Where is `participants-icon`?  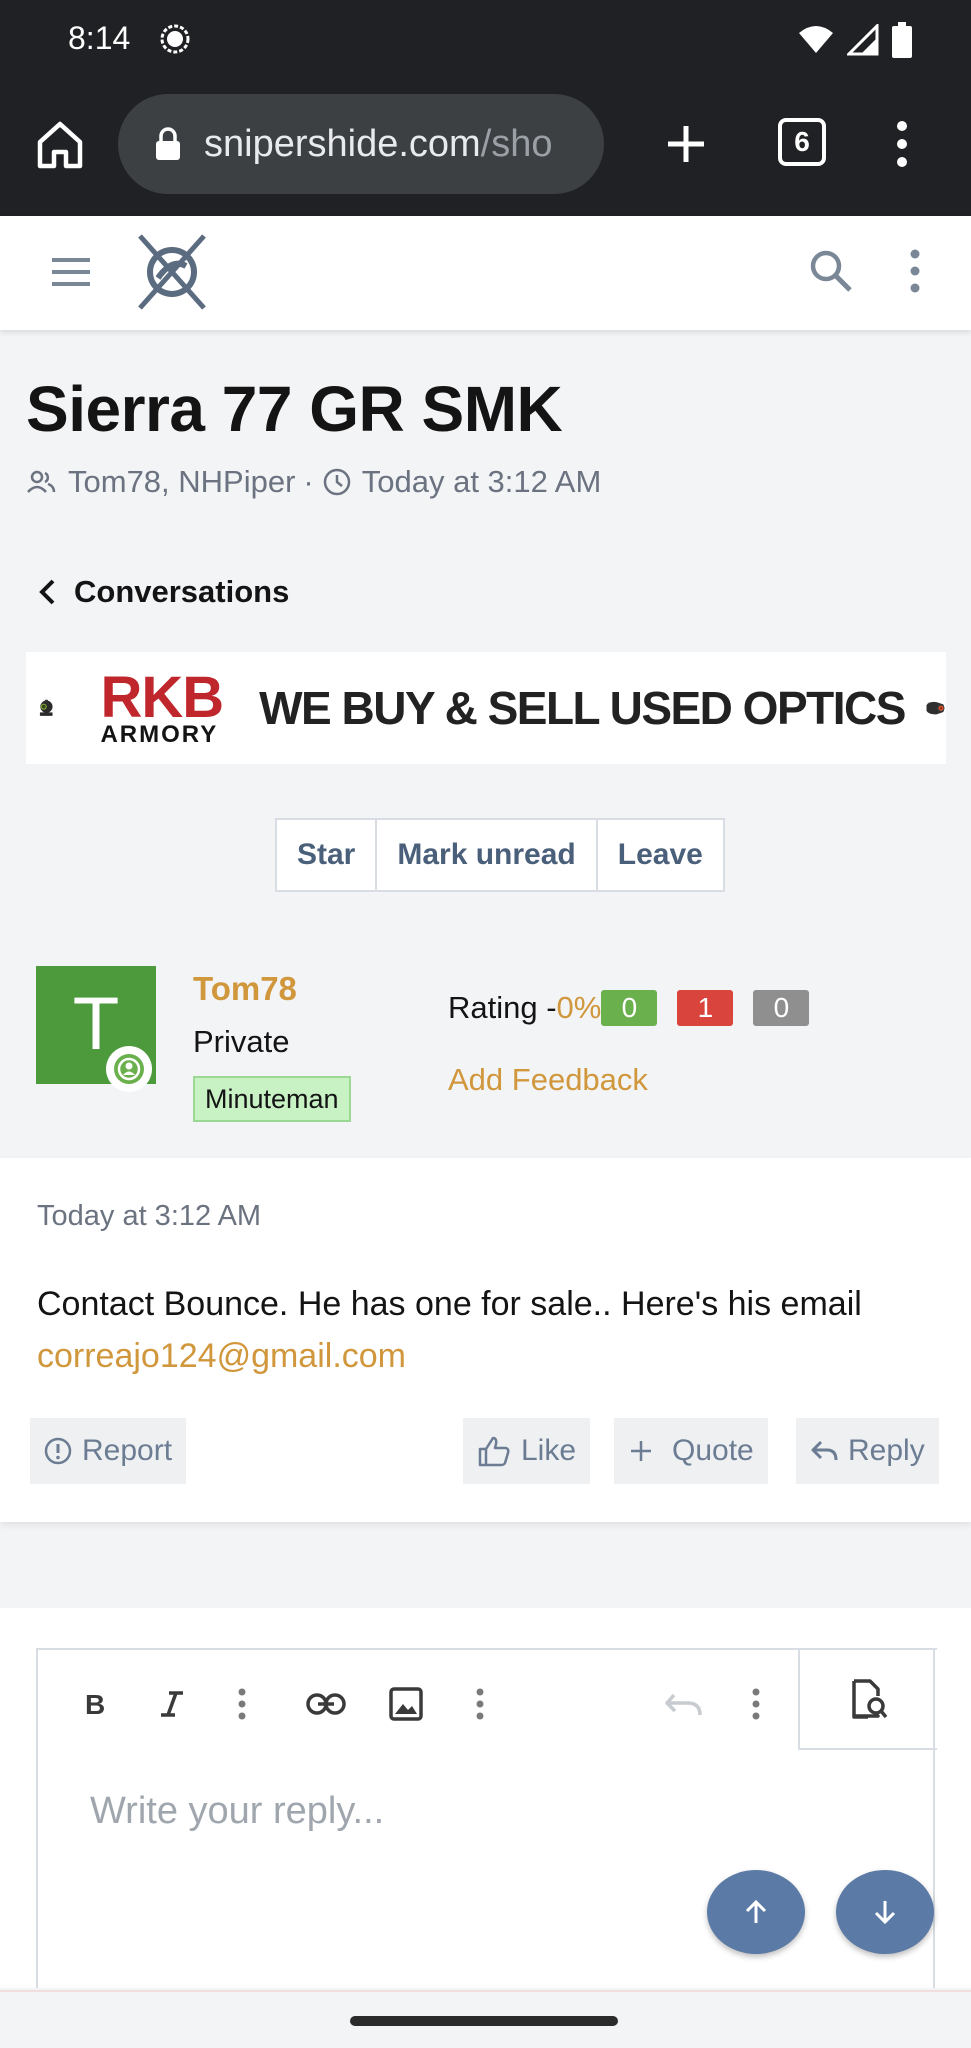
participants-icon is located at coordinates (41, 481).